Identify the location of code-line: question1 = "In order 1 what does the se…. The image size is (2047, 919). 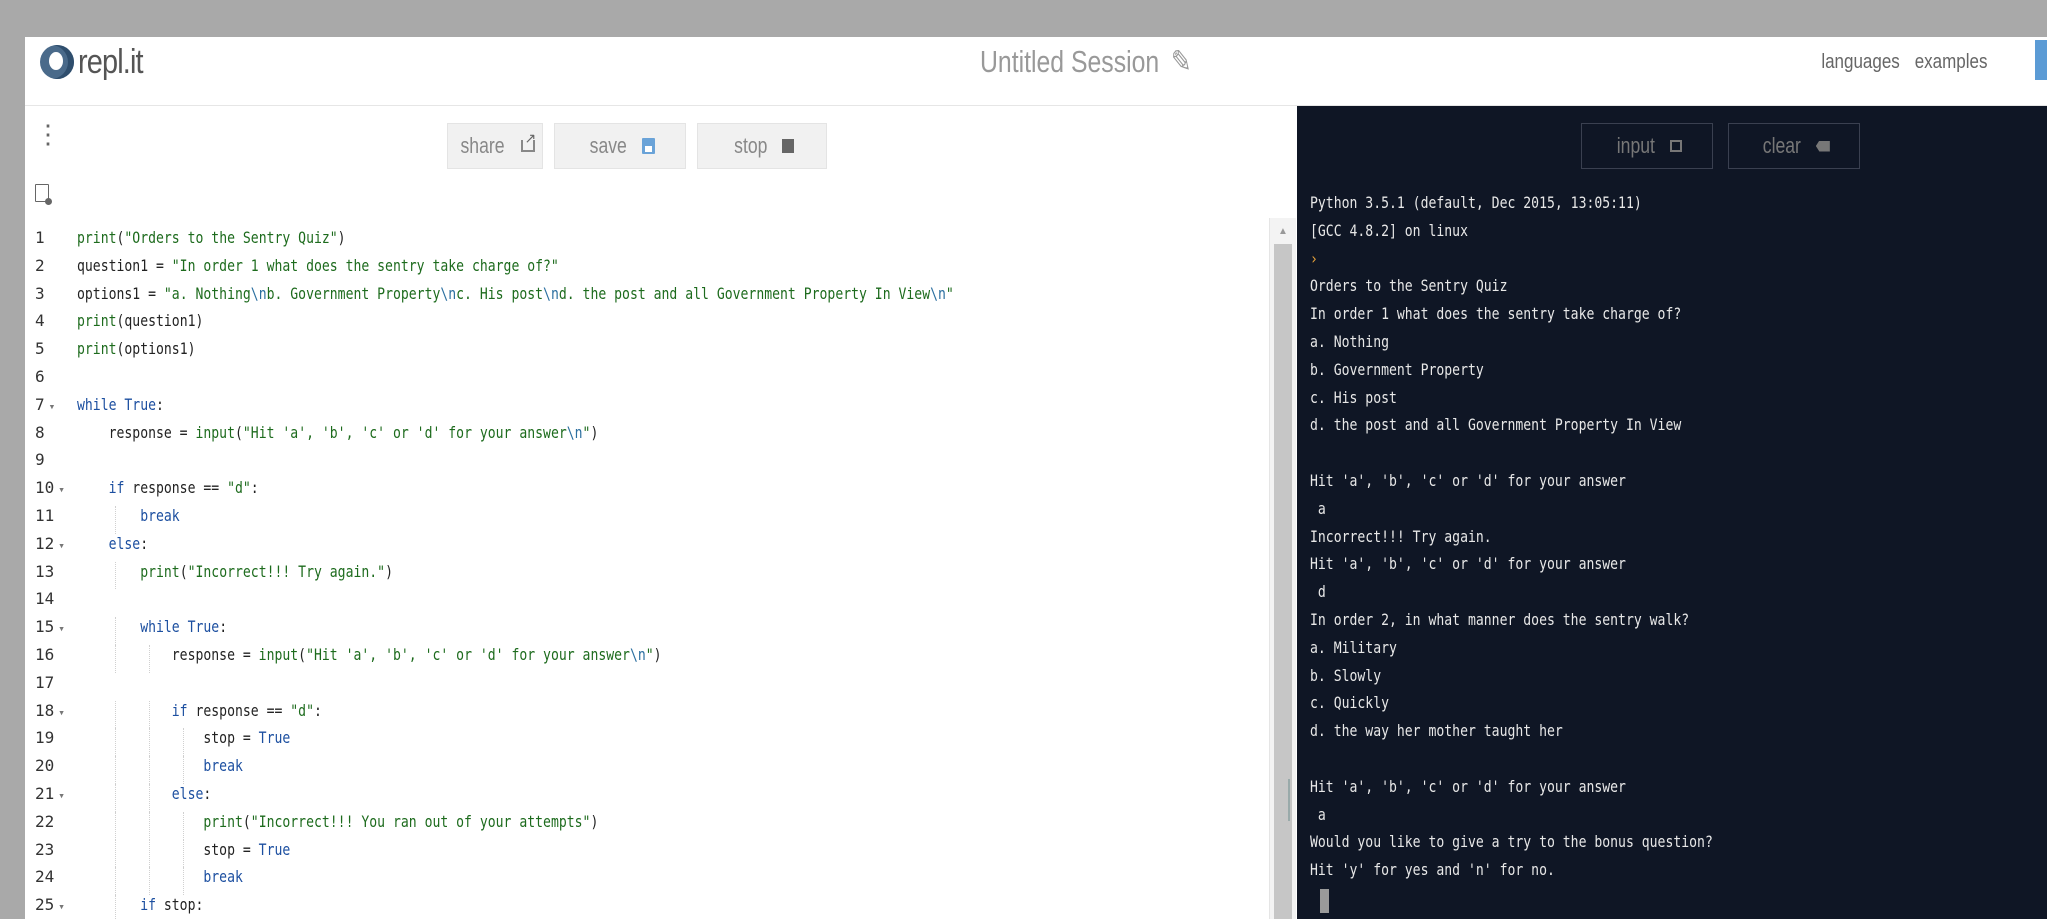
(318, 265).